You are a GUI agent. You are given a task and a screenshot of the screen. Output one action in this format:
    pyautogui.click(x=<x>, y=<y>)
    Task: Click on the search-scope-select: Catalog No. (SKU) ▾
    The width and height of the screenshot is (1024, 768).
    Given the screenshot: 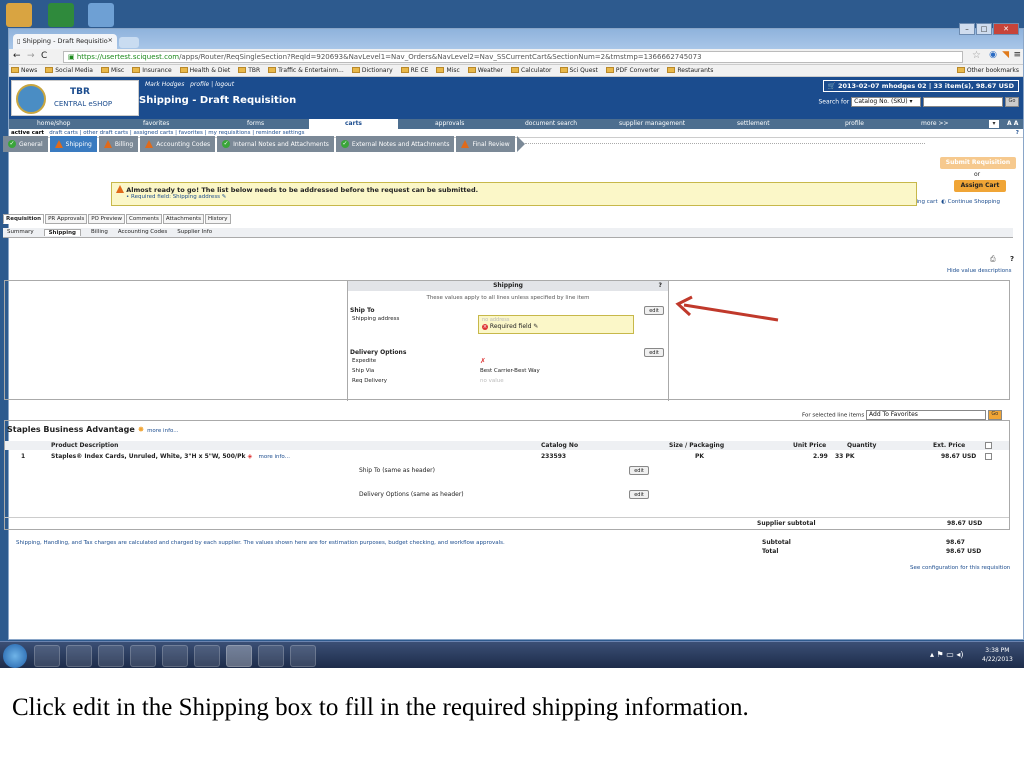 What is the action you would take?
    pyautogui.click(x=886, y=102)
    